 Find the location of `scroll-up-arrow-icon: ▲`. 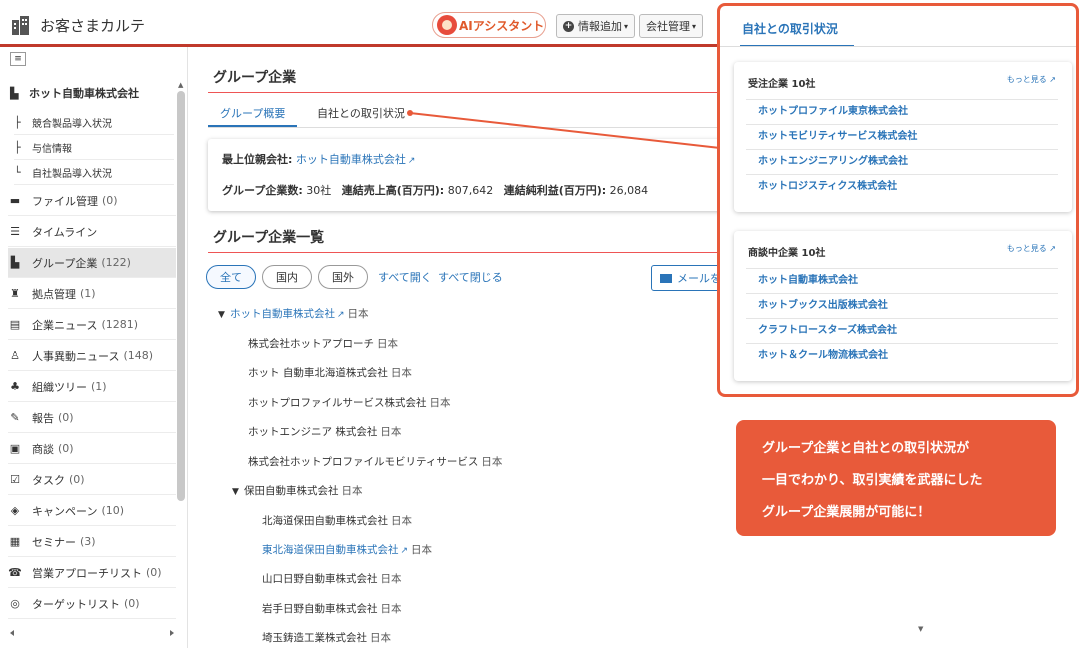

scroll-up-arrow-icon: ▲ is located at coordinates (180, 85).